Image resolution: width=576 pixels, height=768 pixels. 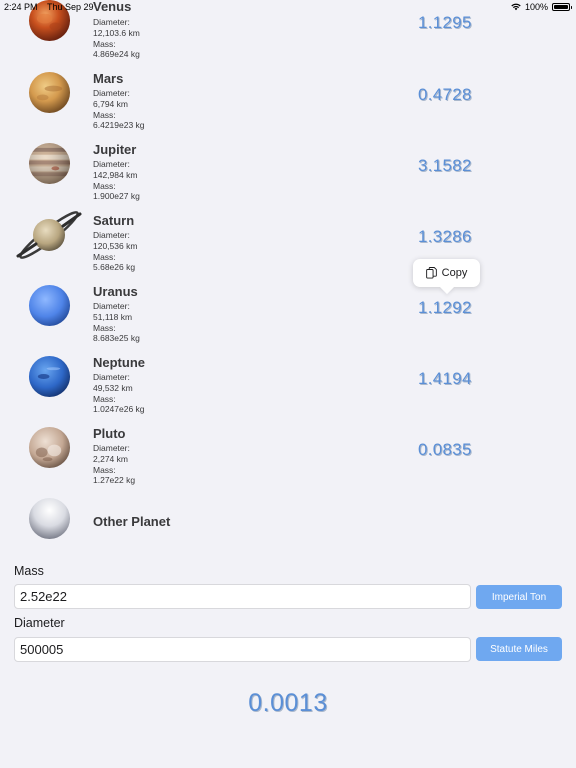 What do you see at coordinates (115, 291) in the screenshot?
I see `planet-name: Uranus` at bounding box center [115, 291].